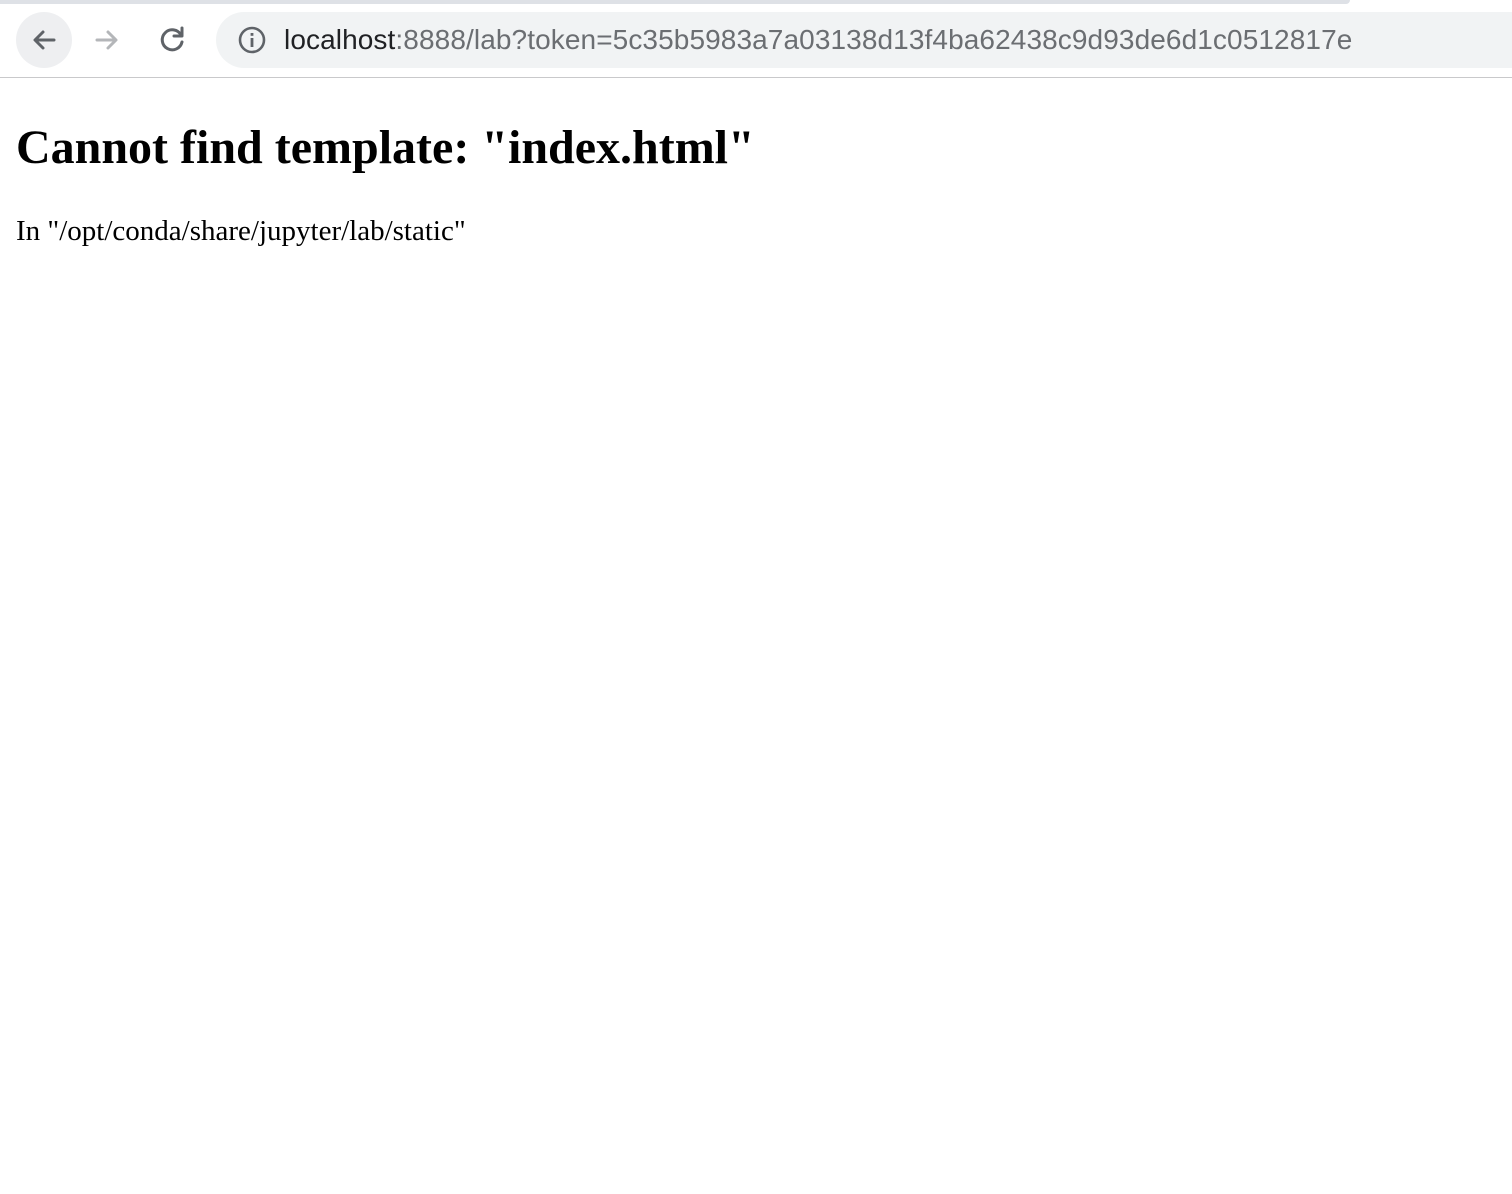 This screenshot has height=1194, width=1512. Describe the element at coordinates (385, 147) in the screenshot. I see `error-title: Cannot find template: "index.html"` at that location.